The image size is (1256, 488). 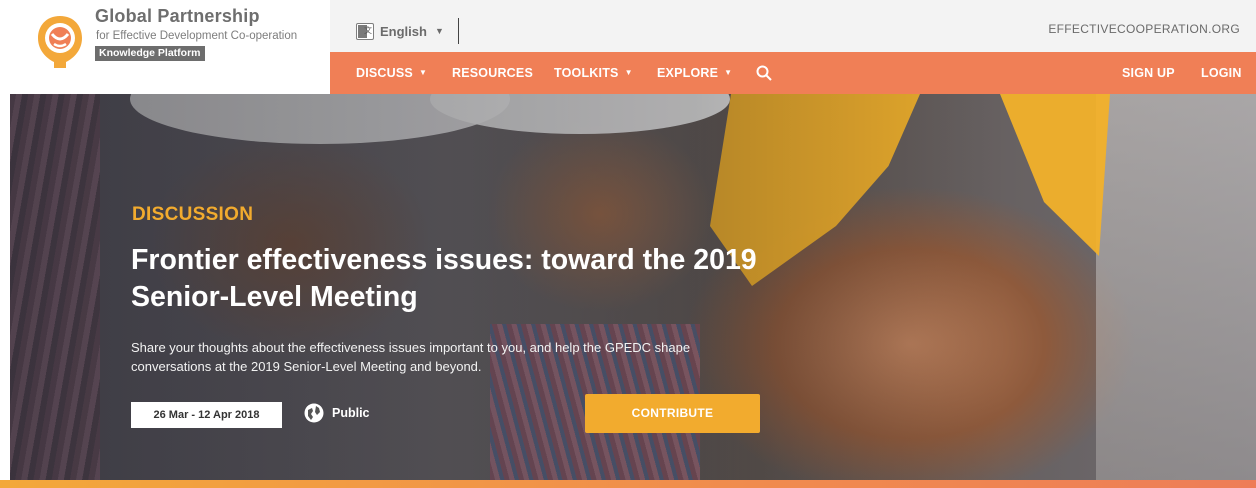 I want to click on language-selector: English ▼, so click(x=400, y=31).